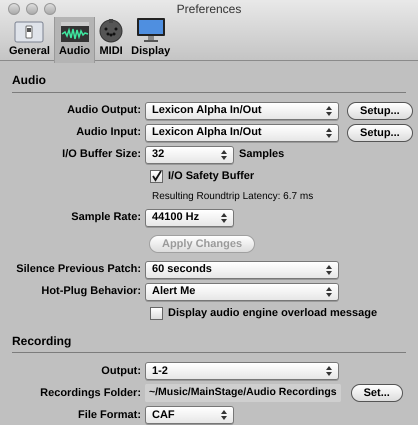 This screenshot has width=418, height=425. I want to click on popup-menu: 44100 Hz, so click(189, 217).